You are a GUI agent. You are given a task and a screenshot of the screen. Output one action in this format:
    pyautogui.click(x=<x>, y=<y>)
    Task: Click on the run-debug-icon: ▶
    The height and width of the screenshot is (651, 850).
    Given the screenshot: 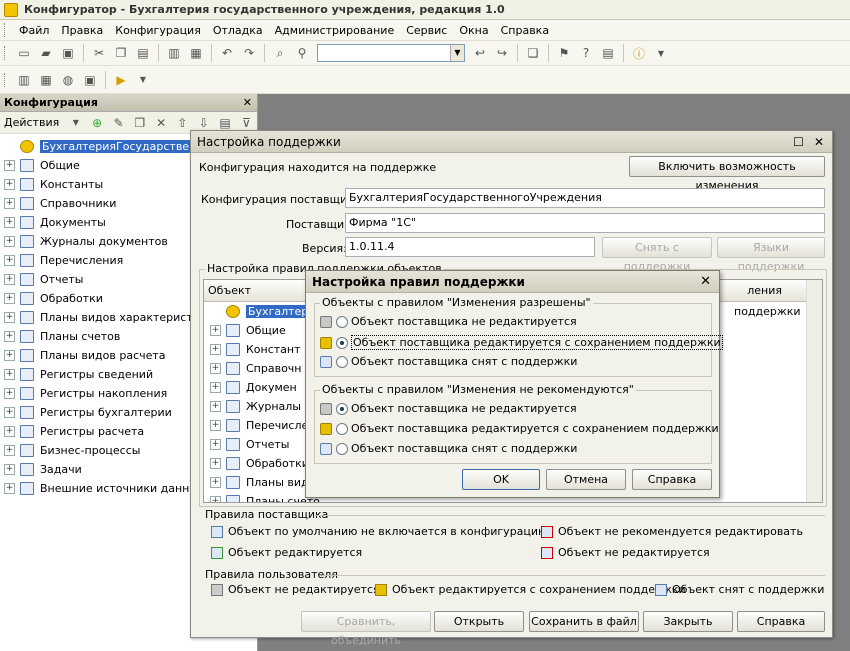 What is the action you would take?
    pyautogui.click(x=121, y=80)
    